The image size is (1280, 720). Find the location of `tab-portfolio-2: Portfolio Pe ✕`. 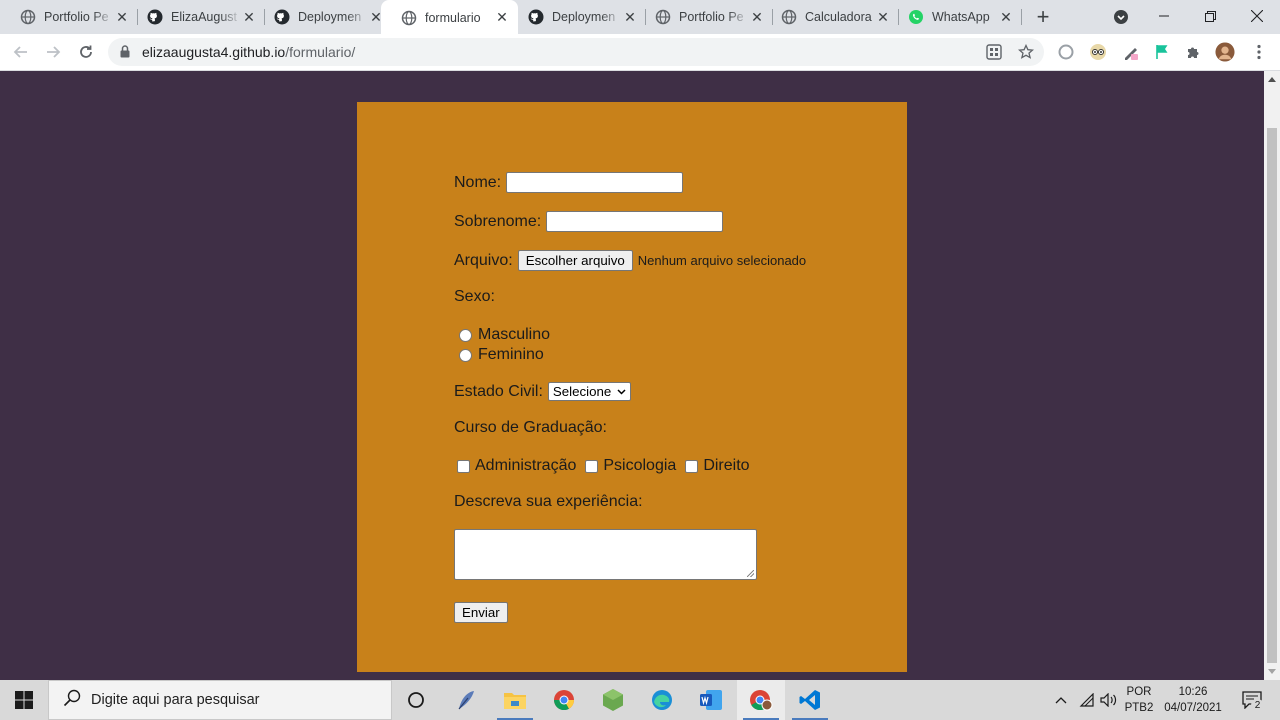

tab-portfolio-2: Portfolio Pe ✕ is located at coordinates (704, 17).